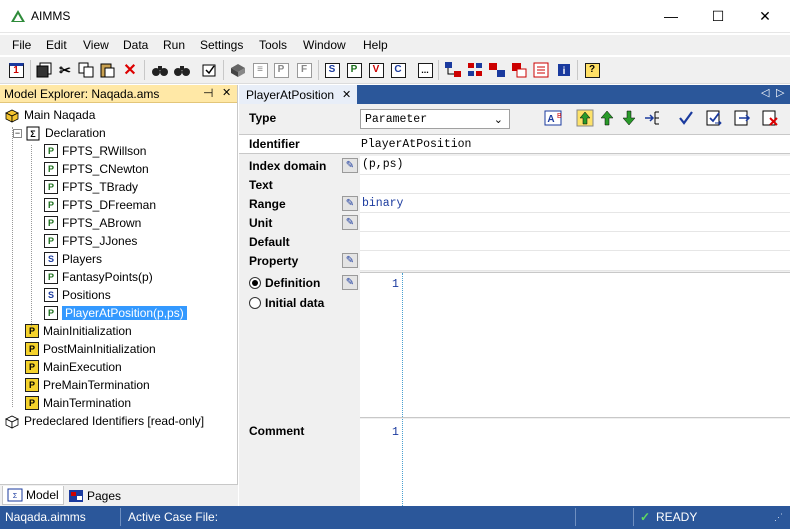  What do you see at coordinates (49, 115) in the screenshot?
I see `tree-item: Main Naqada` at bounding box center [49, 115].